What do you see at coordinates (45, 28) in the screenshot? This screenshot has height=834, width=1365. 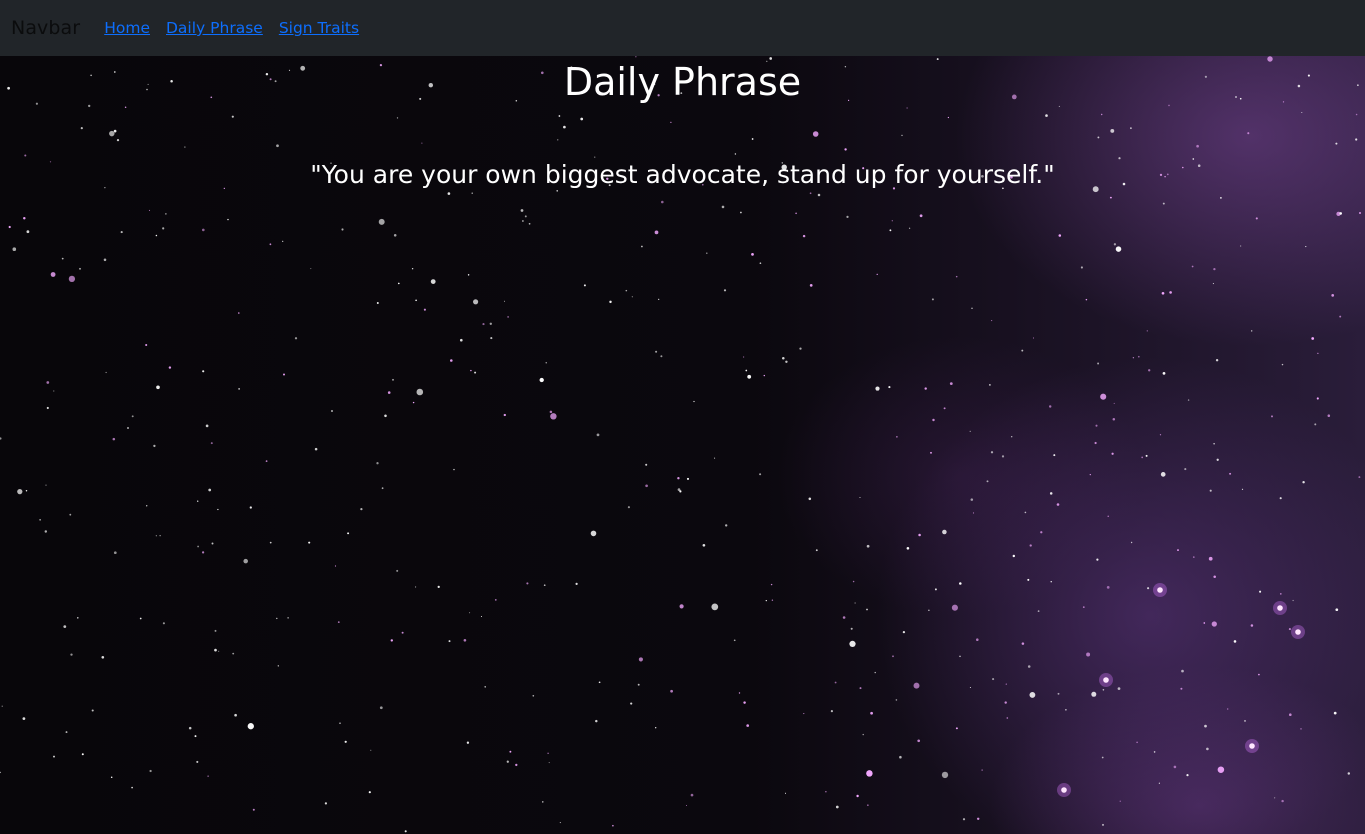 I see `navbar-brand: Navbar` at bounding box center [45, 28].